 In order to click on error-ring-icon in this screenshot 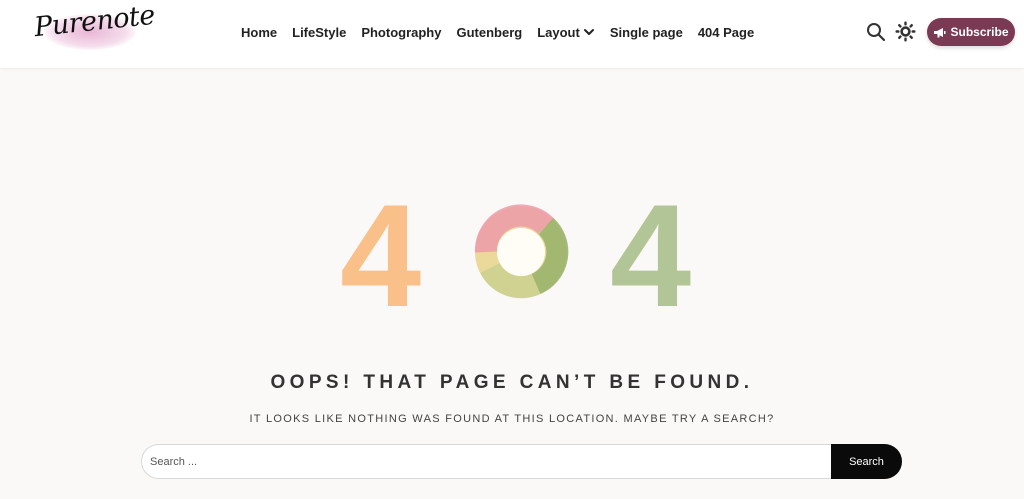, I will do `click(521, 251)`.